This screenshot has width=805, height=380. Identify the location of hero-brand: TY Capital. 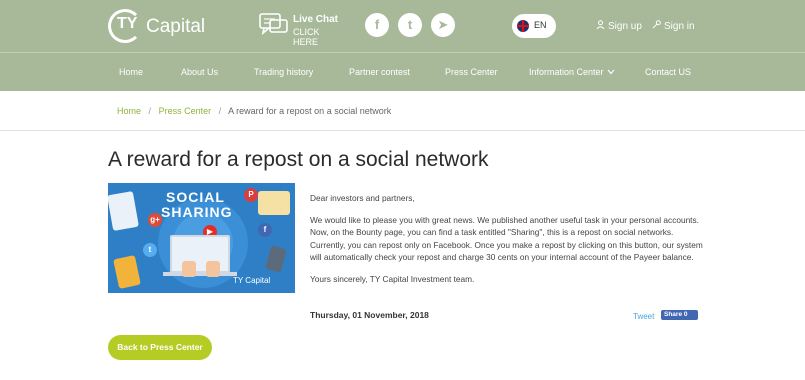
(252, 280).